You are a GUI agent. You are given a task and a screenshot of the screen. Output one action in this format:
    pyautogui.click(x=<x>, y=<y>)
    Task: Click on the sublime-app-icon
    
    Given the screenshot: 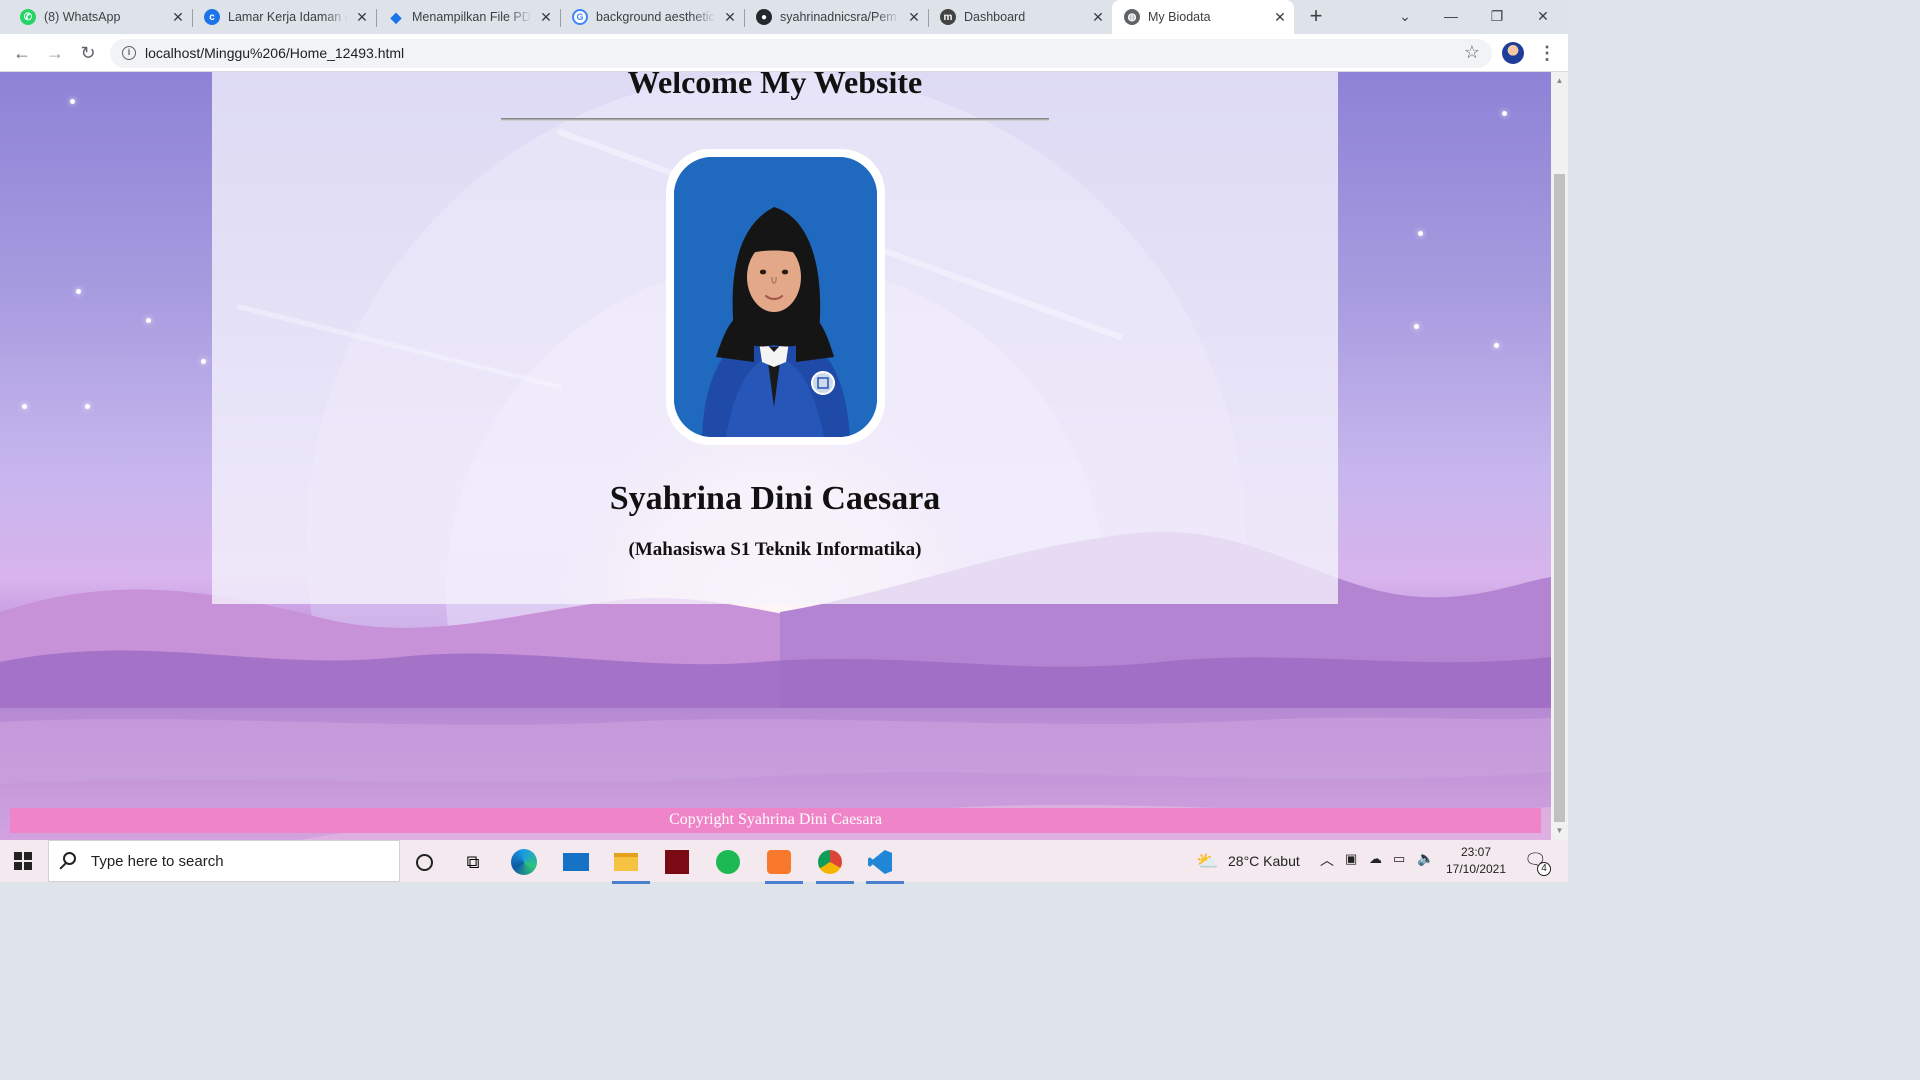 What is the action you would take?
    pyautogui.click(x=677, y=862)
    